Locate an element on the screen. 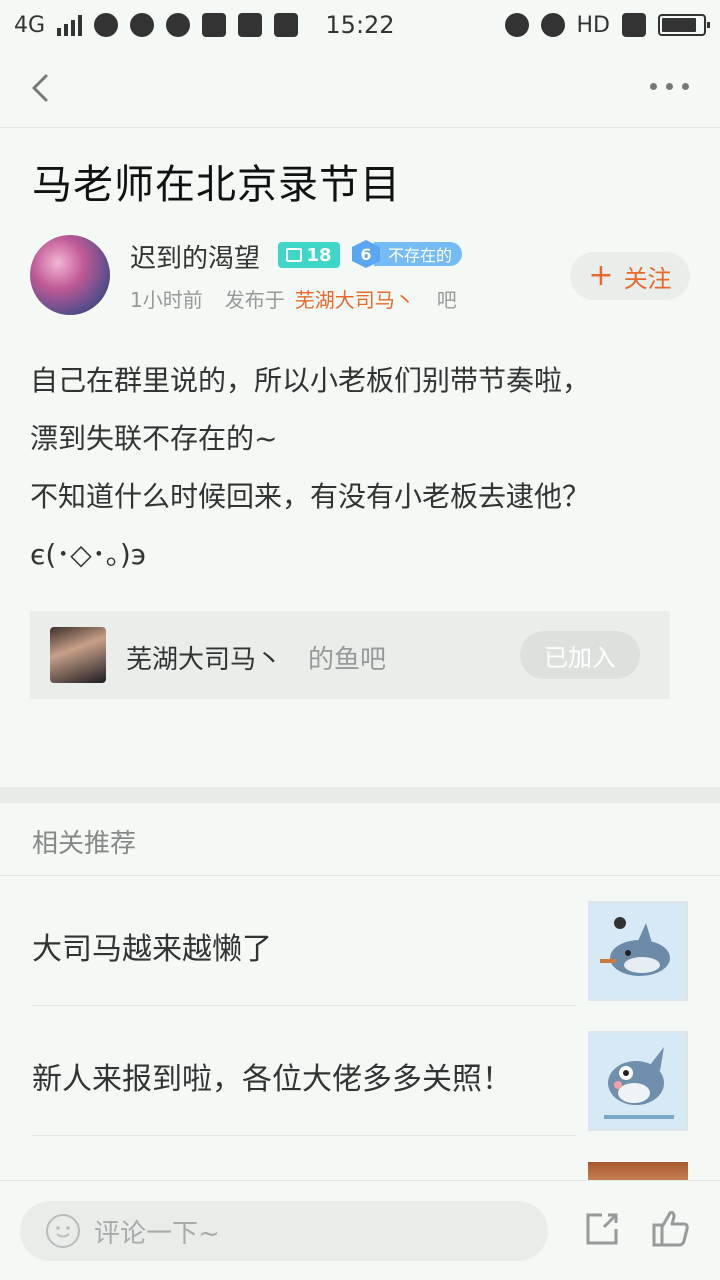 The image size is (720, 1280). comment-placeholder: 评论一下~ is located at coordinates (157, 1233).